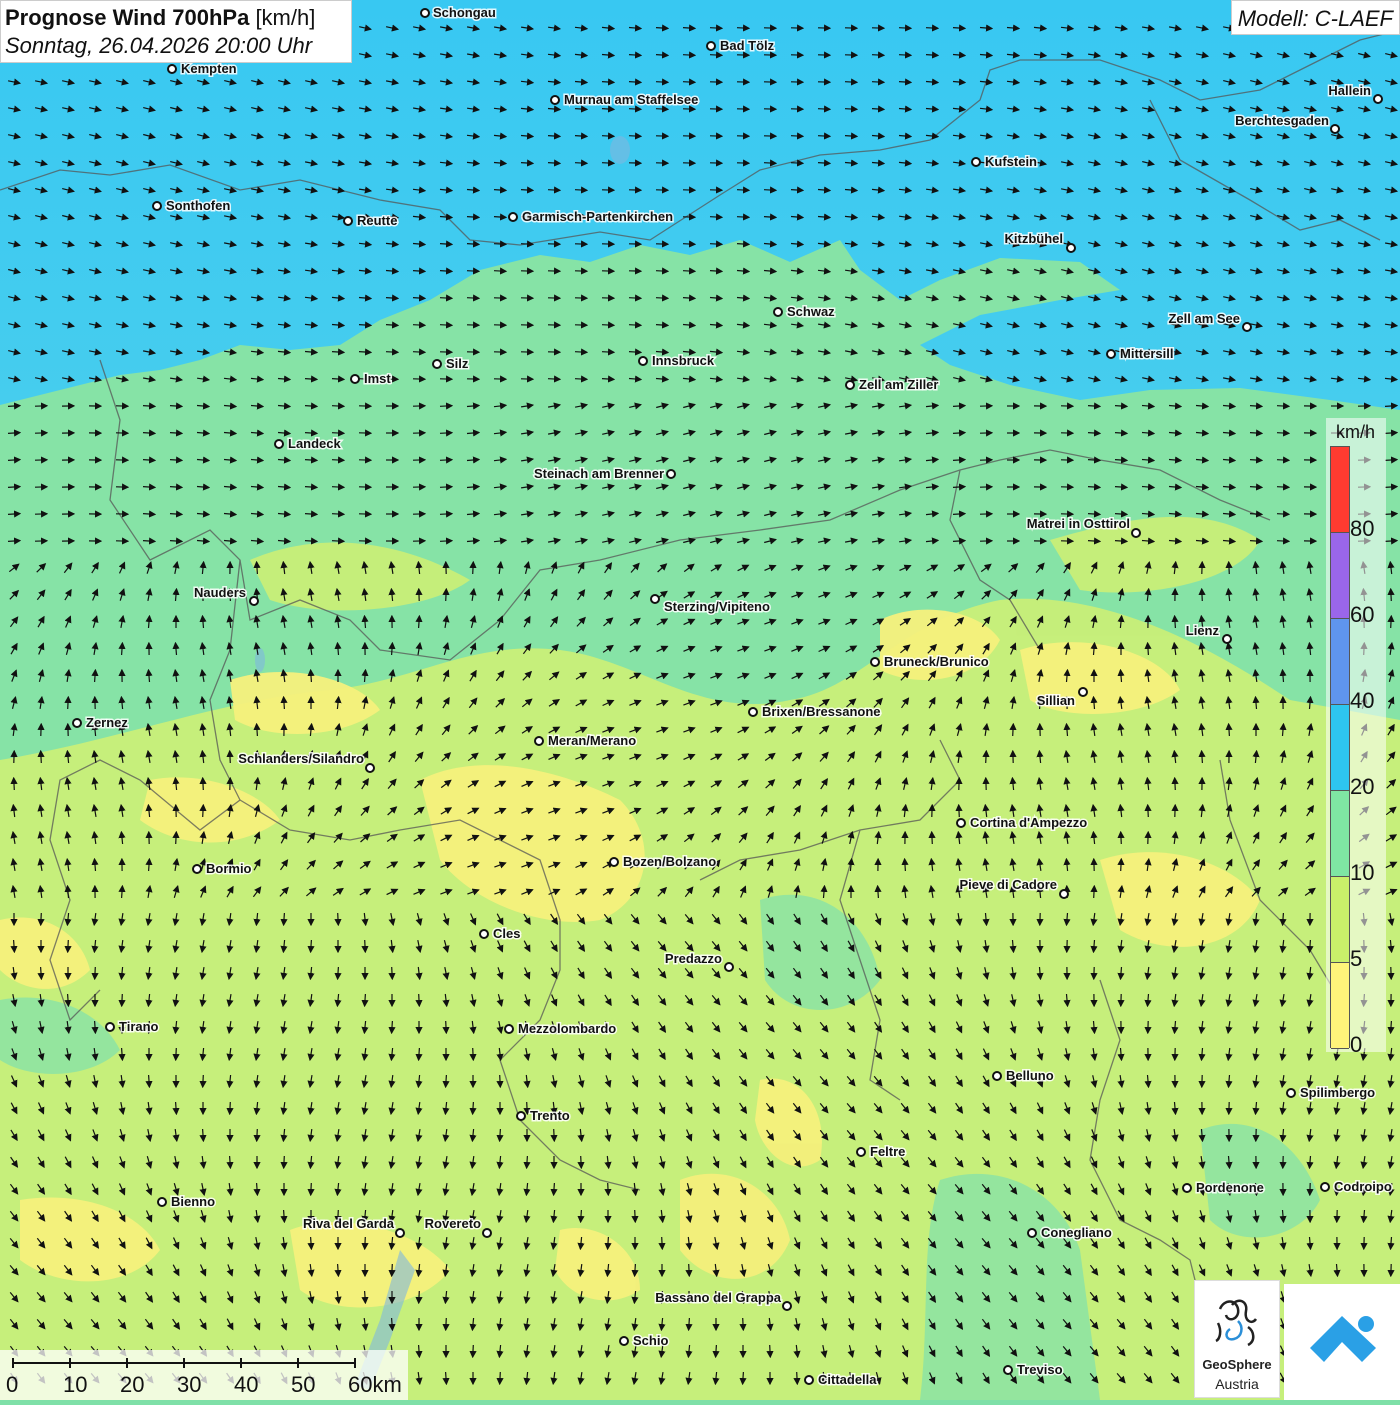 Image resolution: width=1400 pixels, height=1405 pixels. I want to click on geosphere-logo: GeoSphere Austria, so click(1237, 1339).